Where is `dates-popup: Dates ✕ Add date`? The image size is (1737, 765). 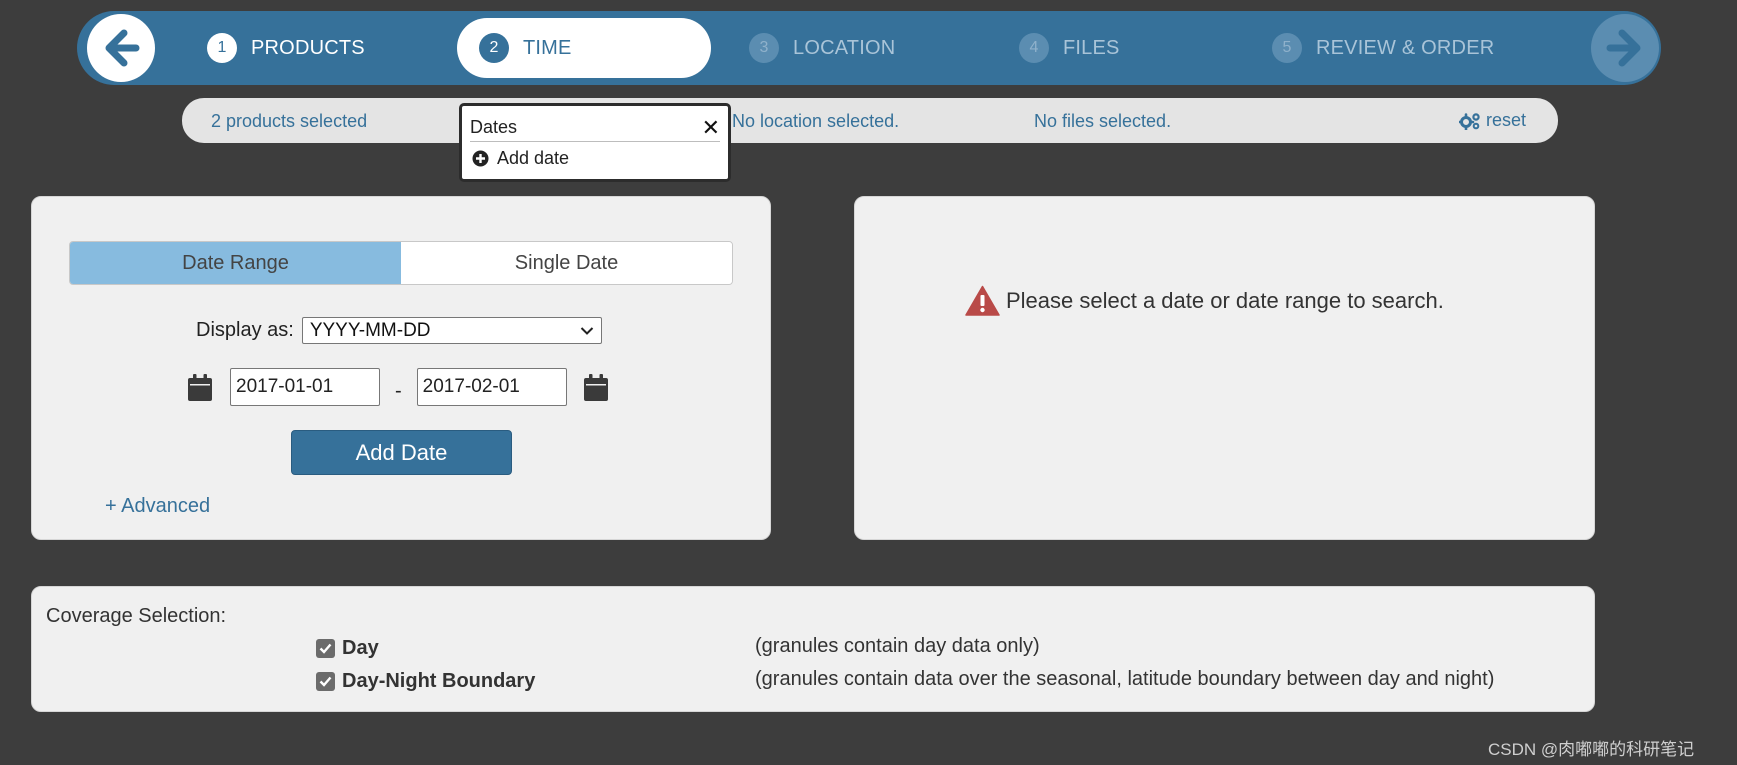
dates-popup: Dates ✕ Add date is located at coordinates (595, 142).